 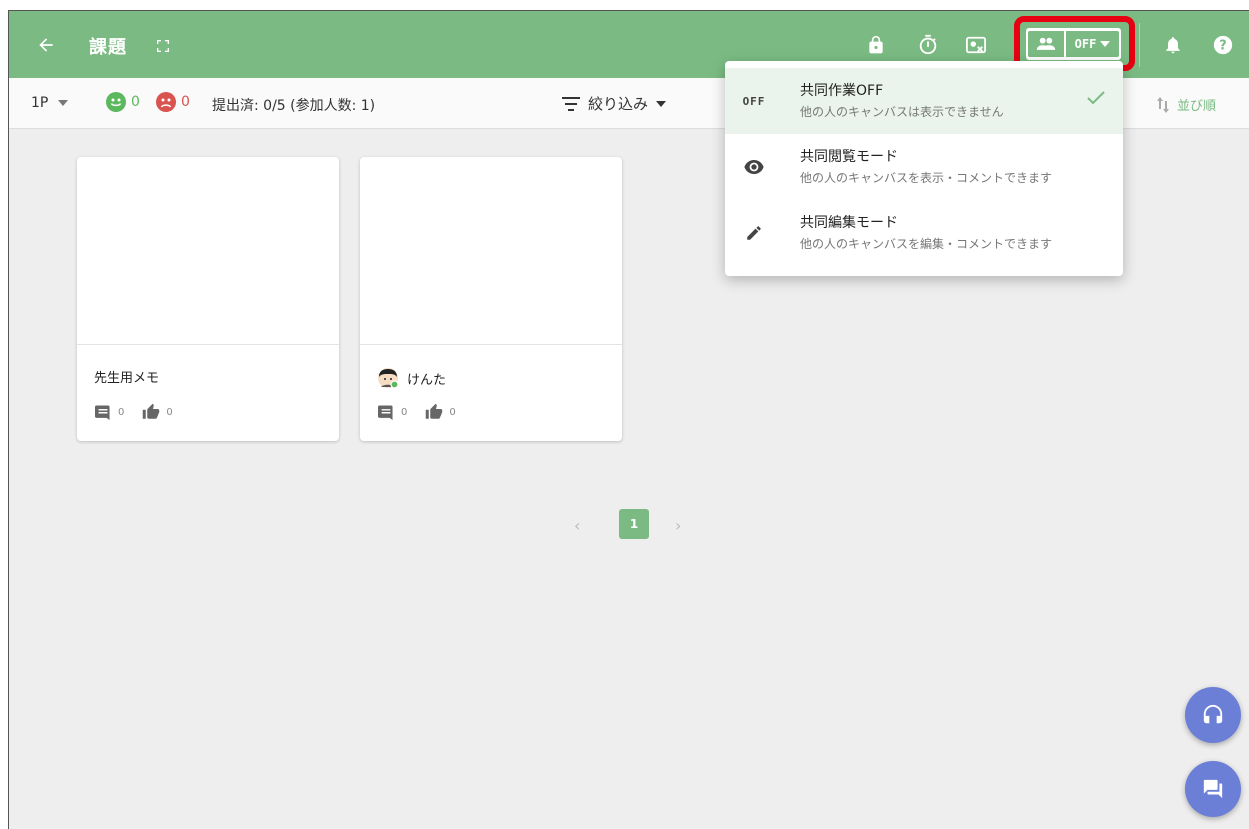 I want to click on card-name: けんた, so click(x=411, y=378).